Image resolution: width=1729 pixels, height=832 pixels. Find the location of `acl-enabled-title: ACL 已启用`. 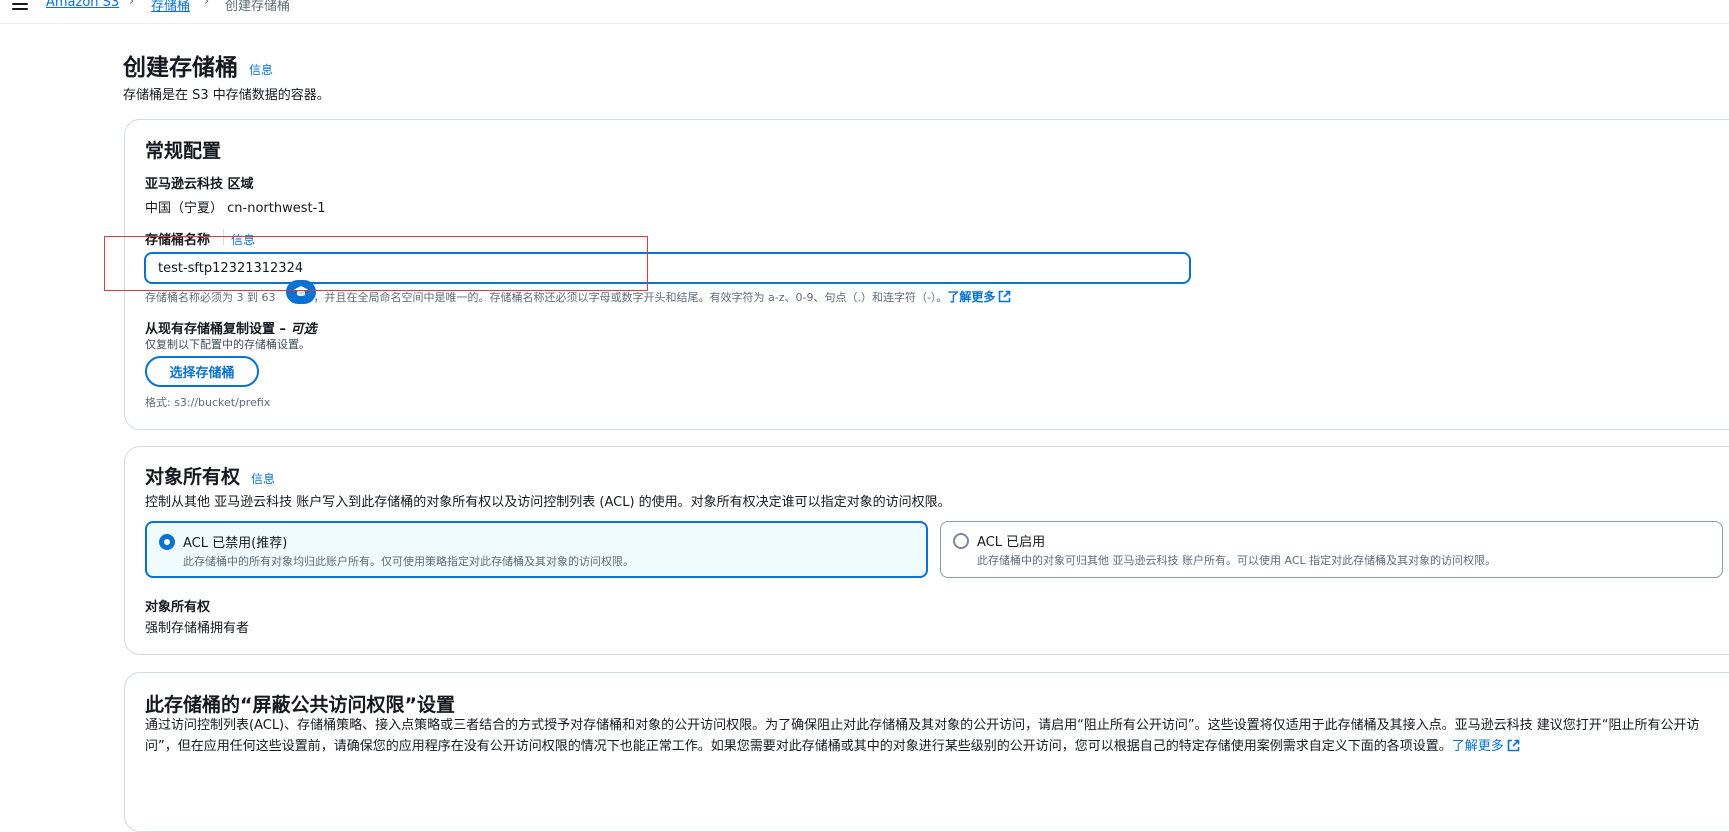

acl-enabled-title: ACL 已启用 is located at coordinates (1011, 542).